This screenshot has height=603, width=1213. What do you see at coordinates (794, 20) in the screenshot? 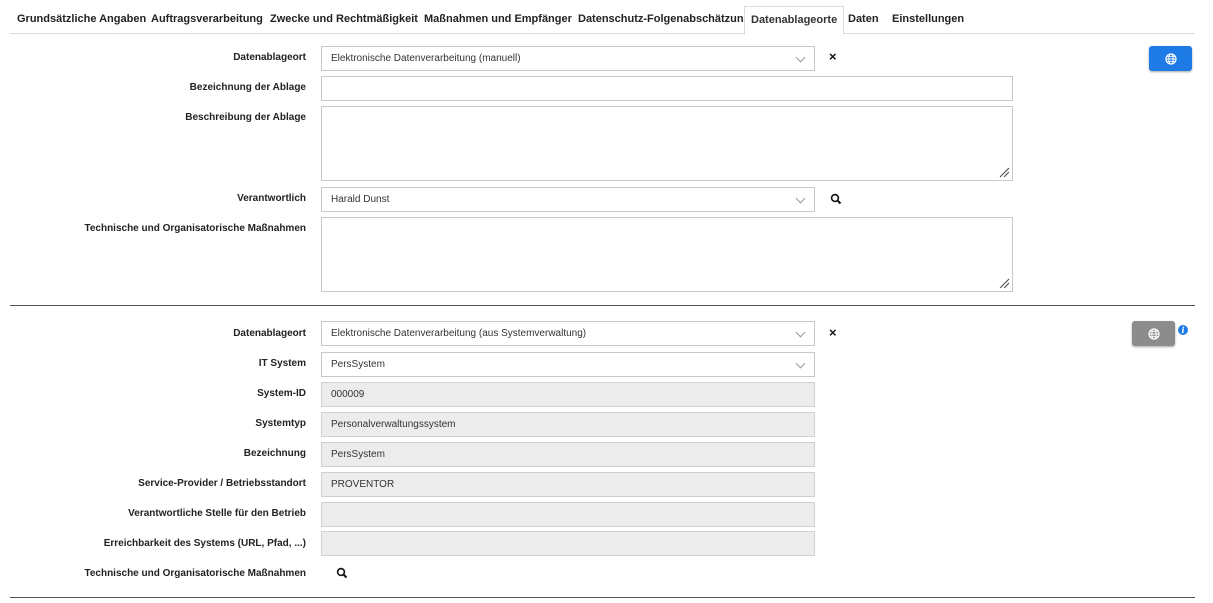
I see `tab-datenablageorte: Datenablageorte` at bounding box center [794, 20].